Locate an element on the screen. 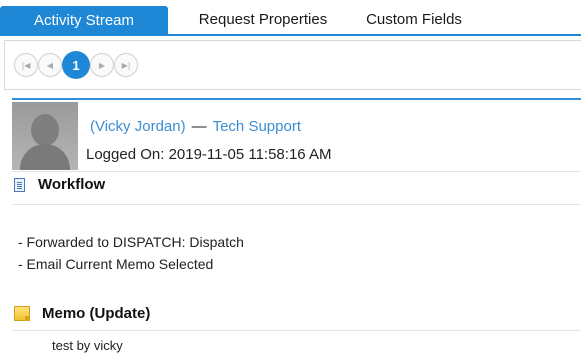 This screenshot has width=581, height=354. first-page-icon: |◀ is located at coordinates (26, 65).